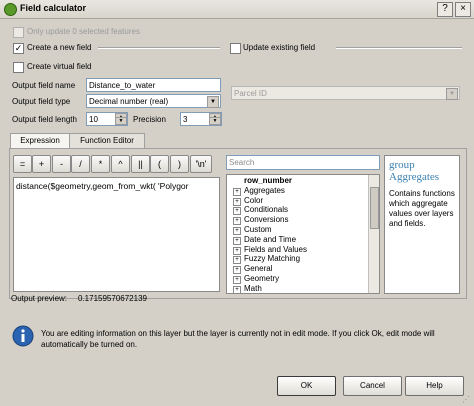  What do you see at coordinates (303, 162) in the screenshot?
I see `search-input: Search` at bounding box center [303, 162].